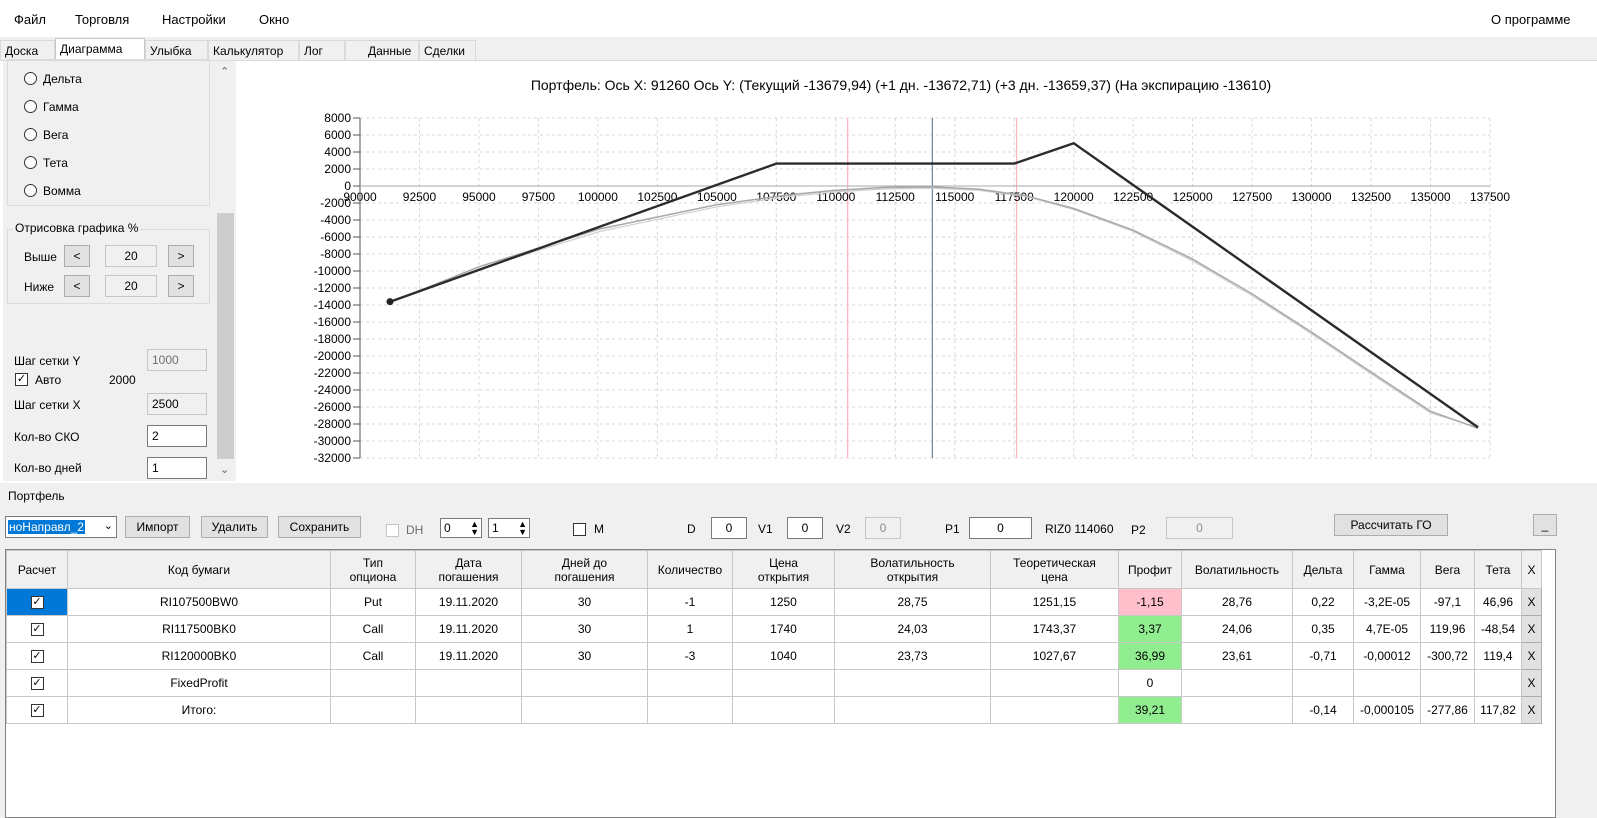 Image resolution: width=1597 pixels, height=818 pixels. Describe the element at coordinates (102, 19) in the screenshot. I see `menu-trade: Торговля` at that location.